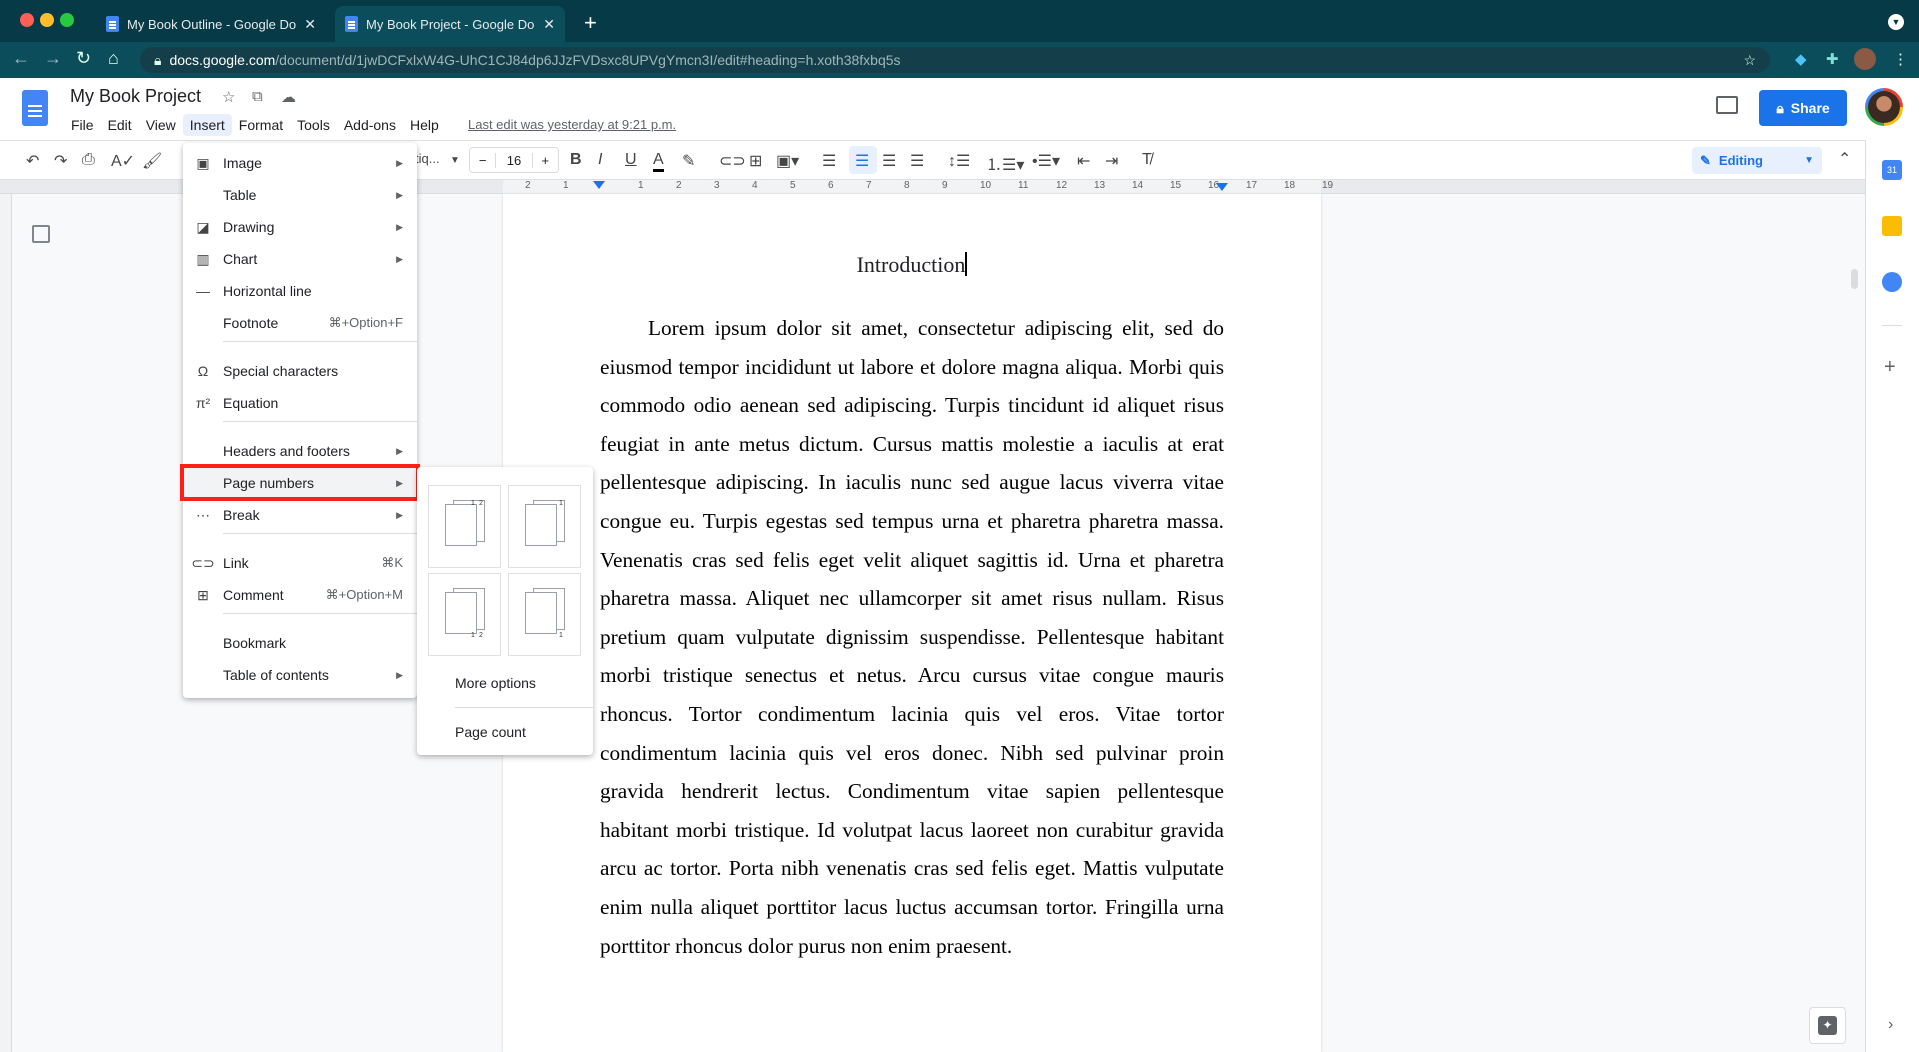 The image size is (1919, 1052). Describe the element at coordinates (120, 125) in the screenshot. I see `menu-edit: Edit` at that location.